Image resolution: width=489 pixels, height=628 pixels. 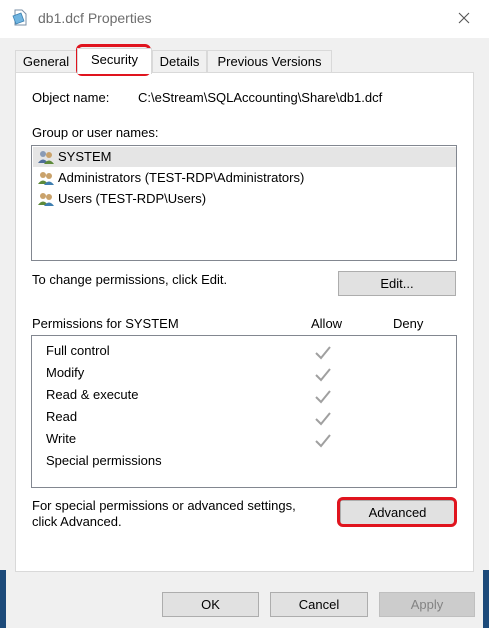 What do you see at coordinates (95, 18) in the screenshot?
I see `window-title: db1.dcf Properties` at bounding box center [95, 18].